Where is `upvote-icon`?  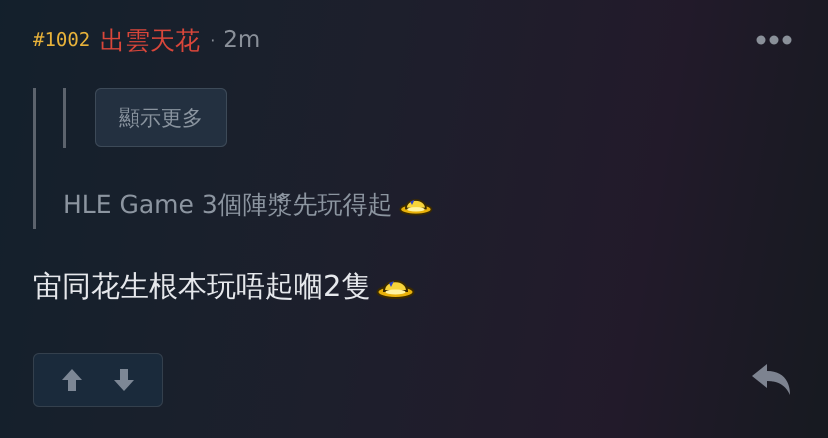
upvote-icon is located at coordinates (72, 380).